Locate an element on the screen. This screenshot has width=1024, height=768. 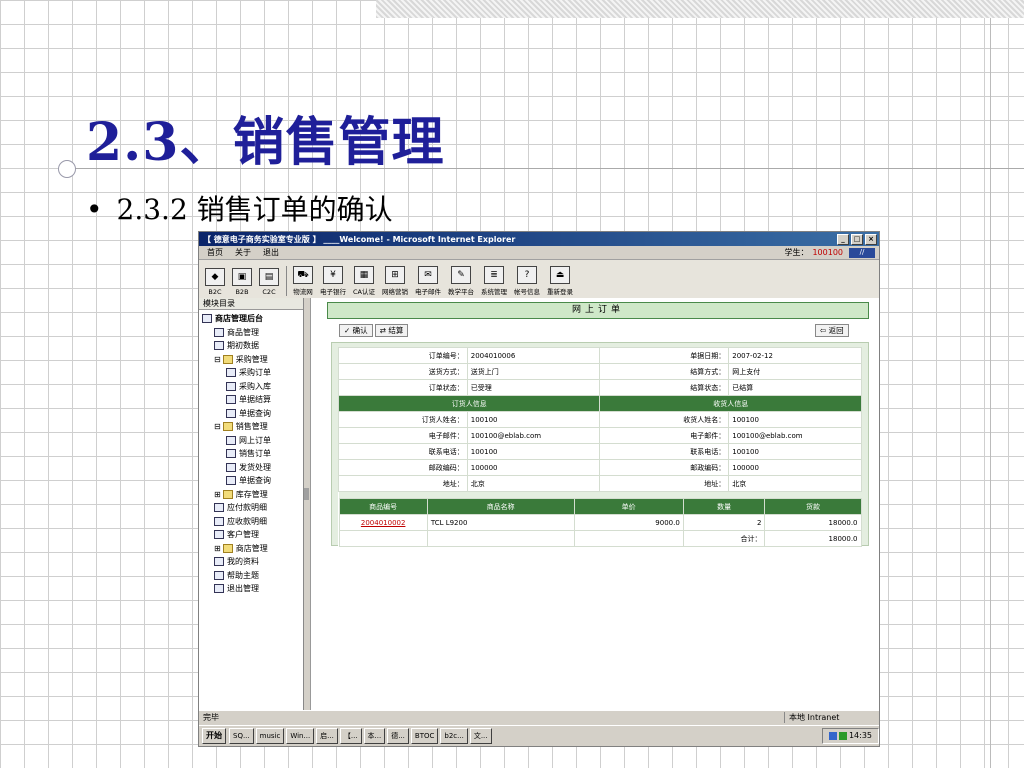
field-label: 收货人姓名： is located at coordinates (664, 419).